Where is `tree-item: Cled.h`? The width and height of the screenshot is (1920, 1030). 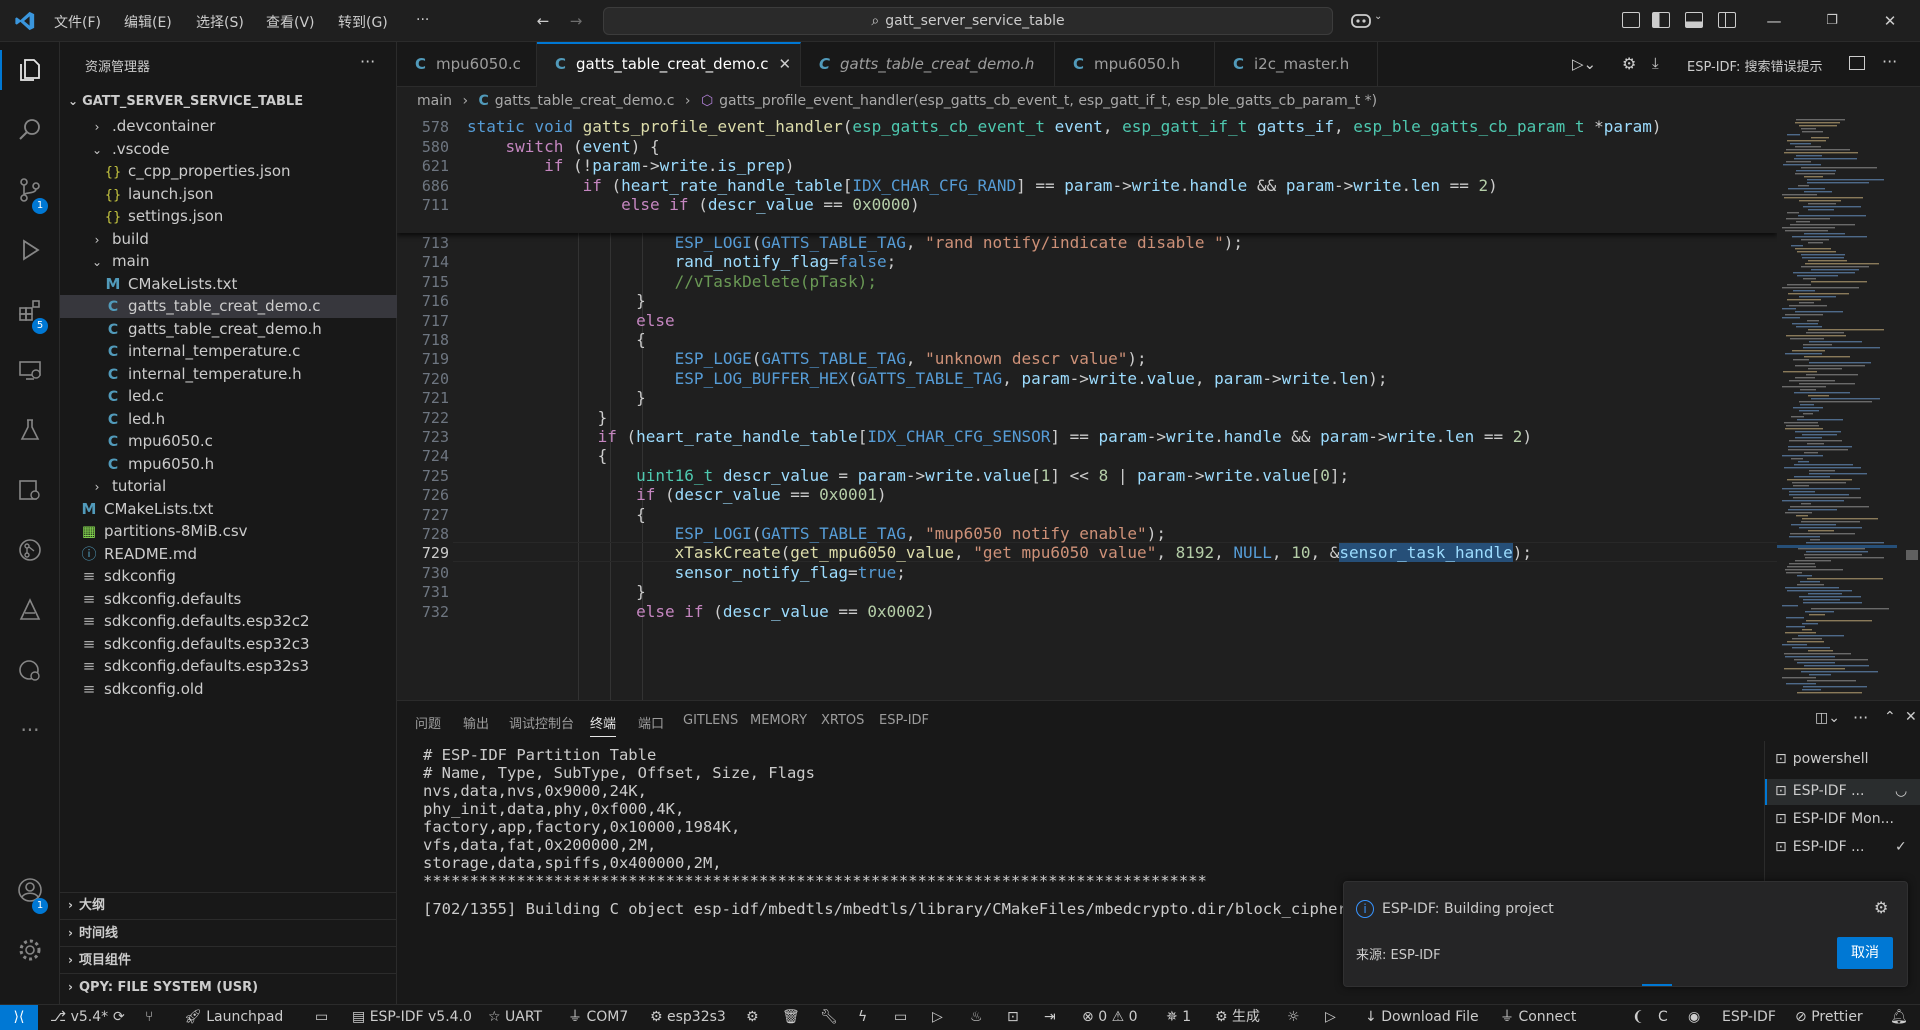
tree-item: Cled.h is located at coordinates (228, 419).